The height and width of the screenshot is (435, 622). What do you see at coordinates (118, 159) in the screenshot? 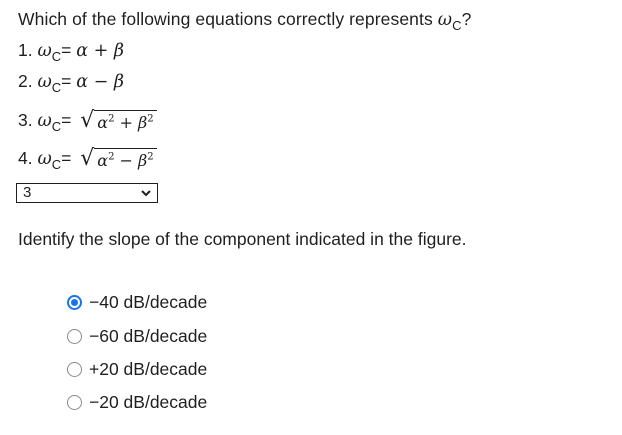
I see `sqrt-expression: √ α2 − β2` at bounding box center [118, 159].